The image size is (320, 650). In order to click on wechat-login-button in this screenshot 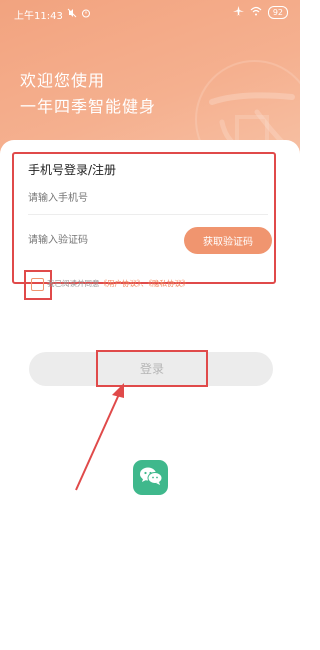, I will do `click(150, 477)`.